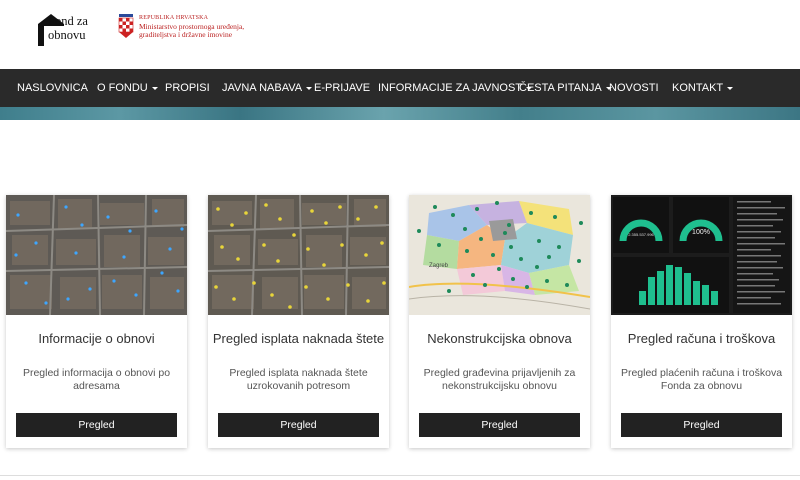  I want to click on district-map-image: Zagreb, so click(499, 255).